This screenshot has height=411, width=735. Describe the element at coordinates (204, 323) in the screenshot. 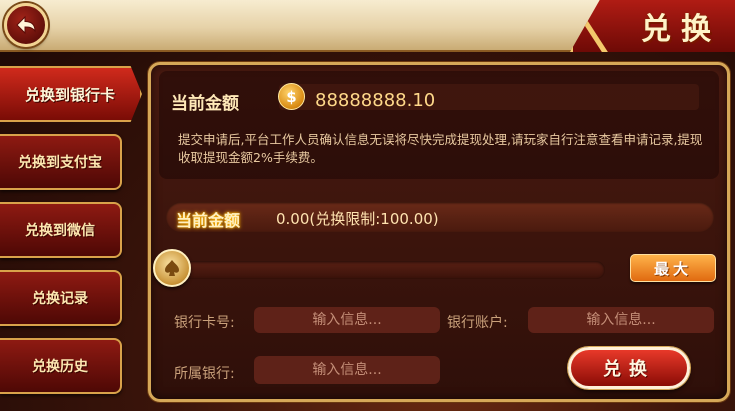

I see `card-number-label: 银行卡号:` at that location.